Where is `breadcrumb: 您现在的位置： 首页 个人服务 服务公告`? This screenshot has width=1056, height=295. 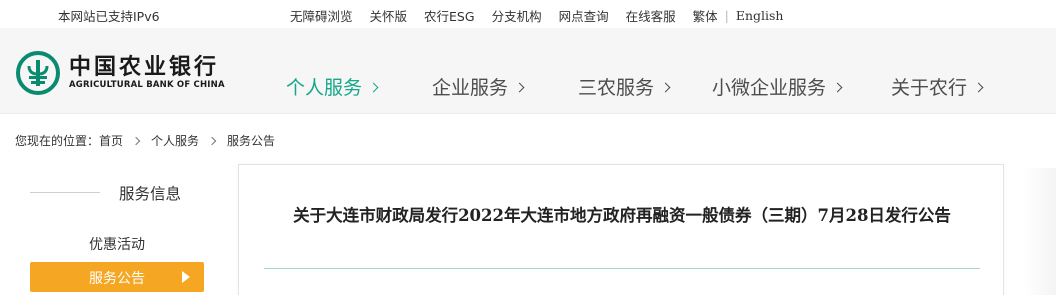
breadcrumb: 您现在的位置： 首页 个人服务 服务公告 is located at coordinates (145, 140).